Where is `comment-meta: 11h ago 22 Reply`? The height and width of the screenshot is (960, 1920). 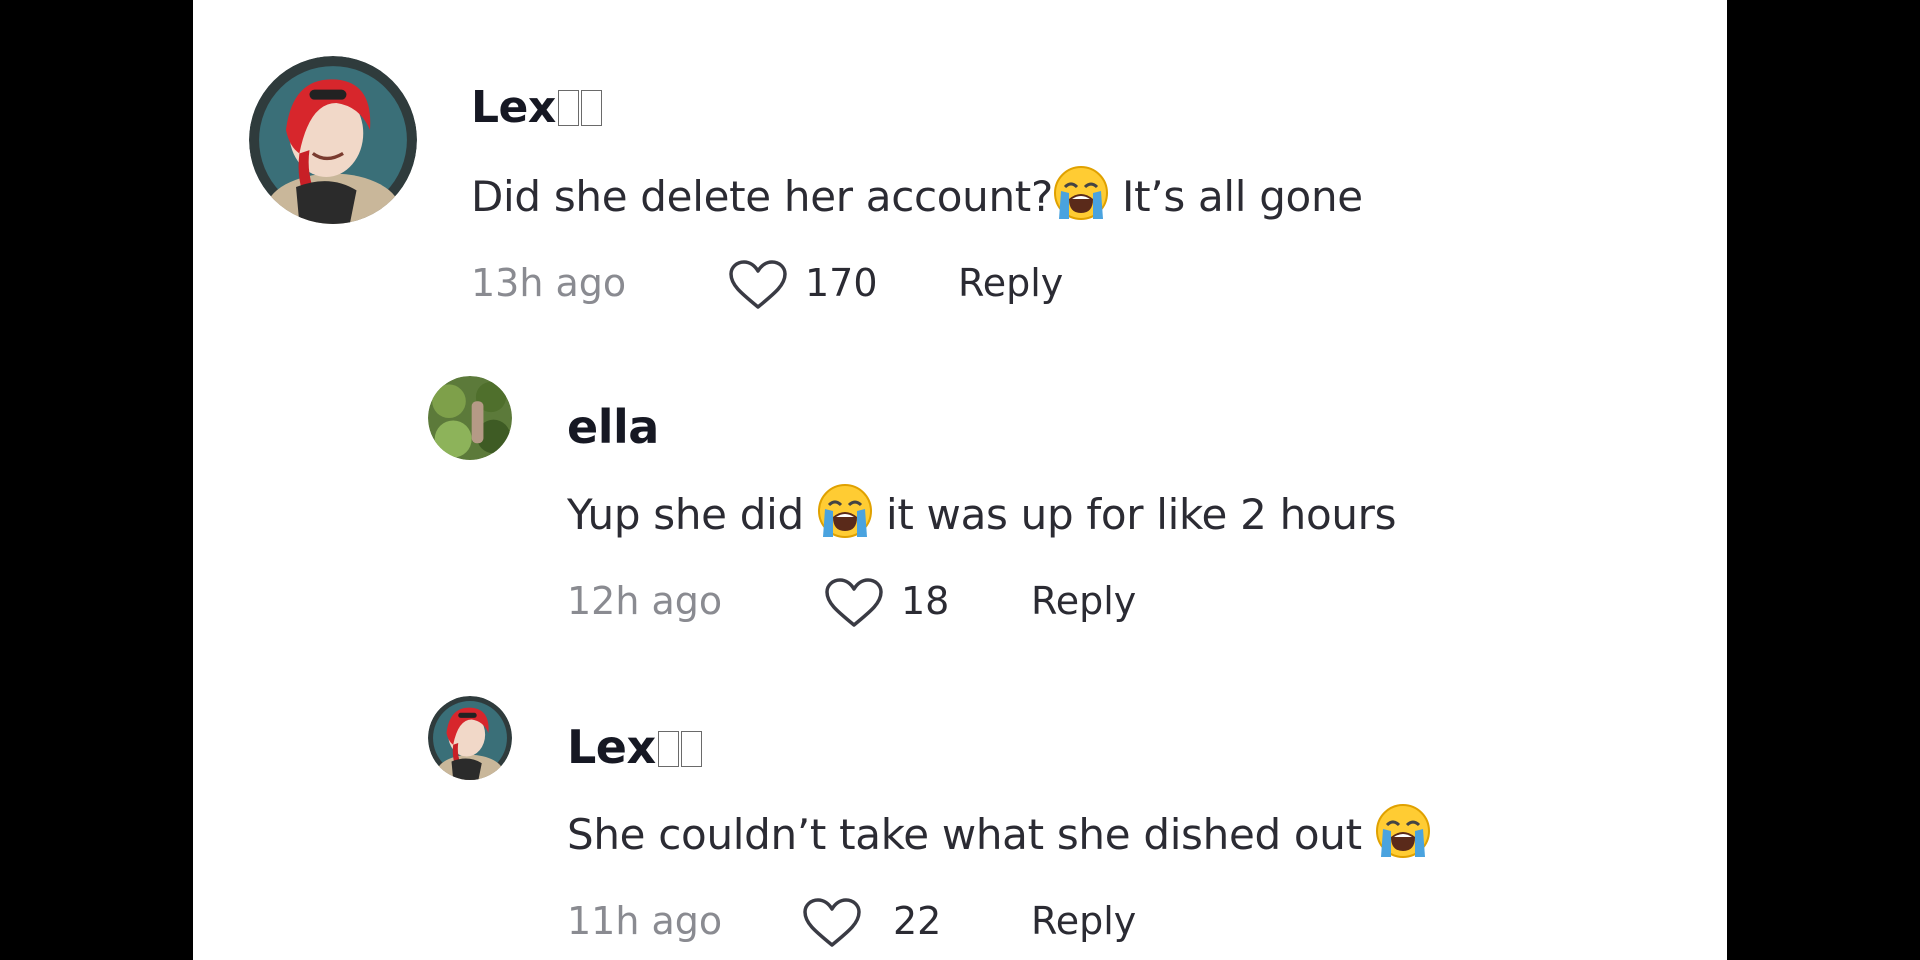 comment-meta: 11h ago 22 Reply is located at coordinates (1017, 921).